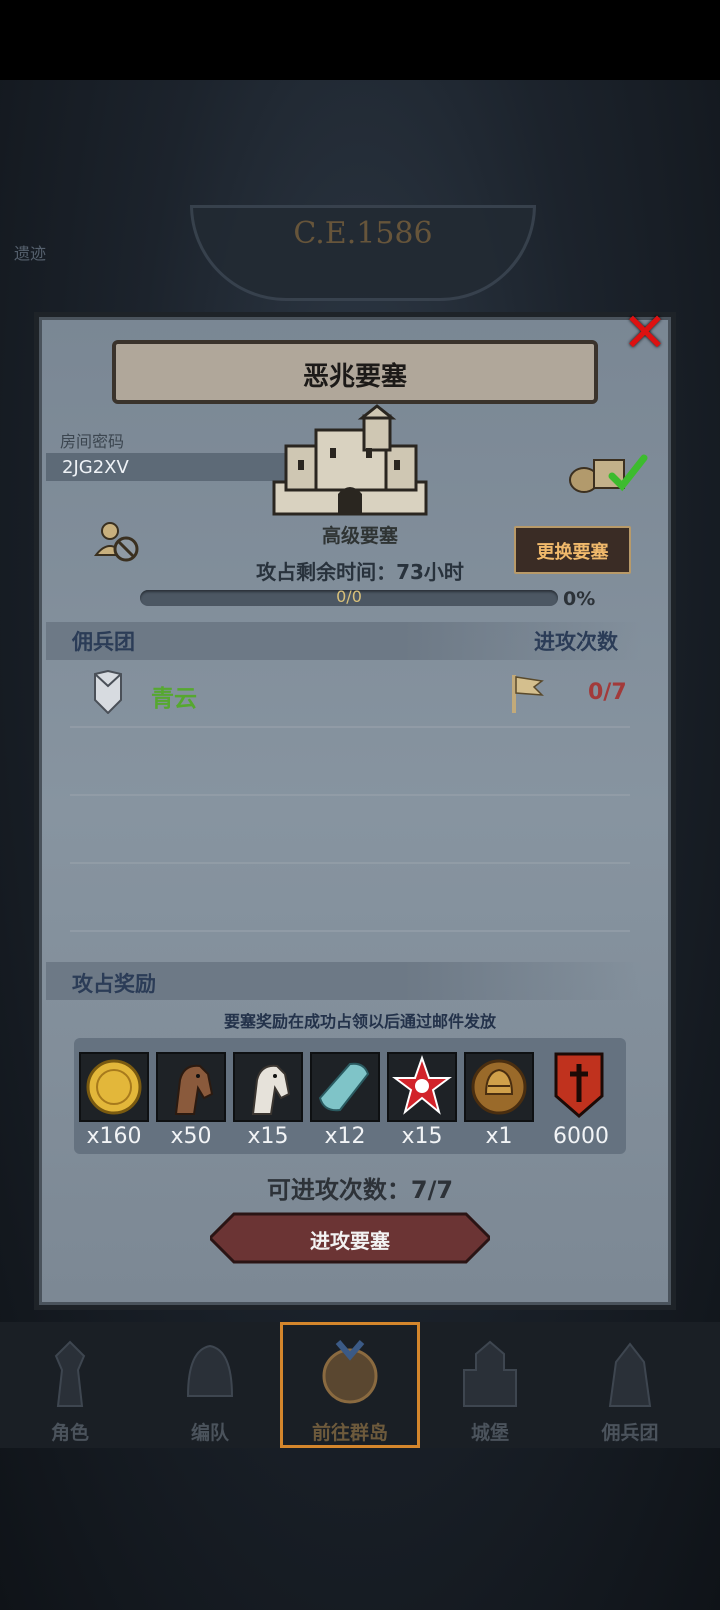 The width and height of the screenshot is (720, 1610). I want to click on nav-role: 角色, so click(70, 1385).